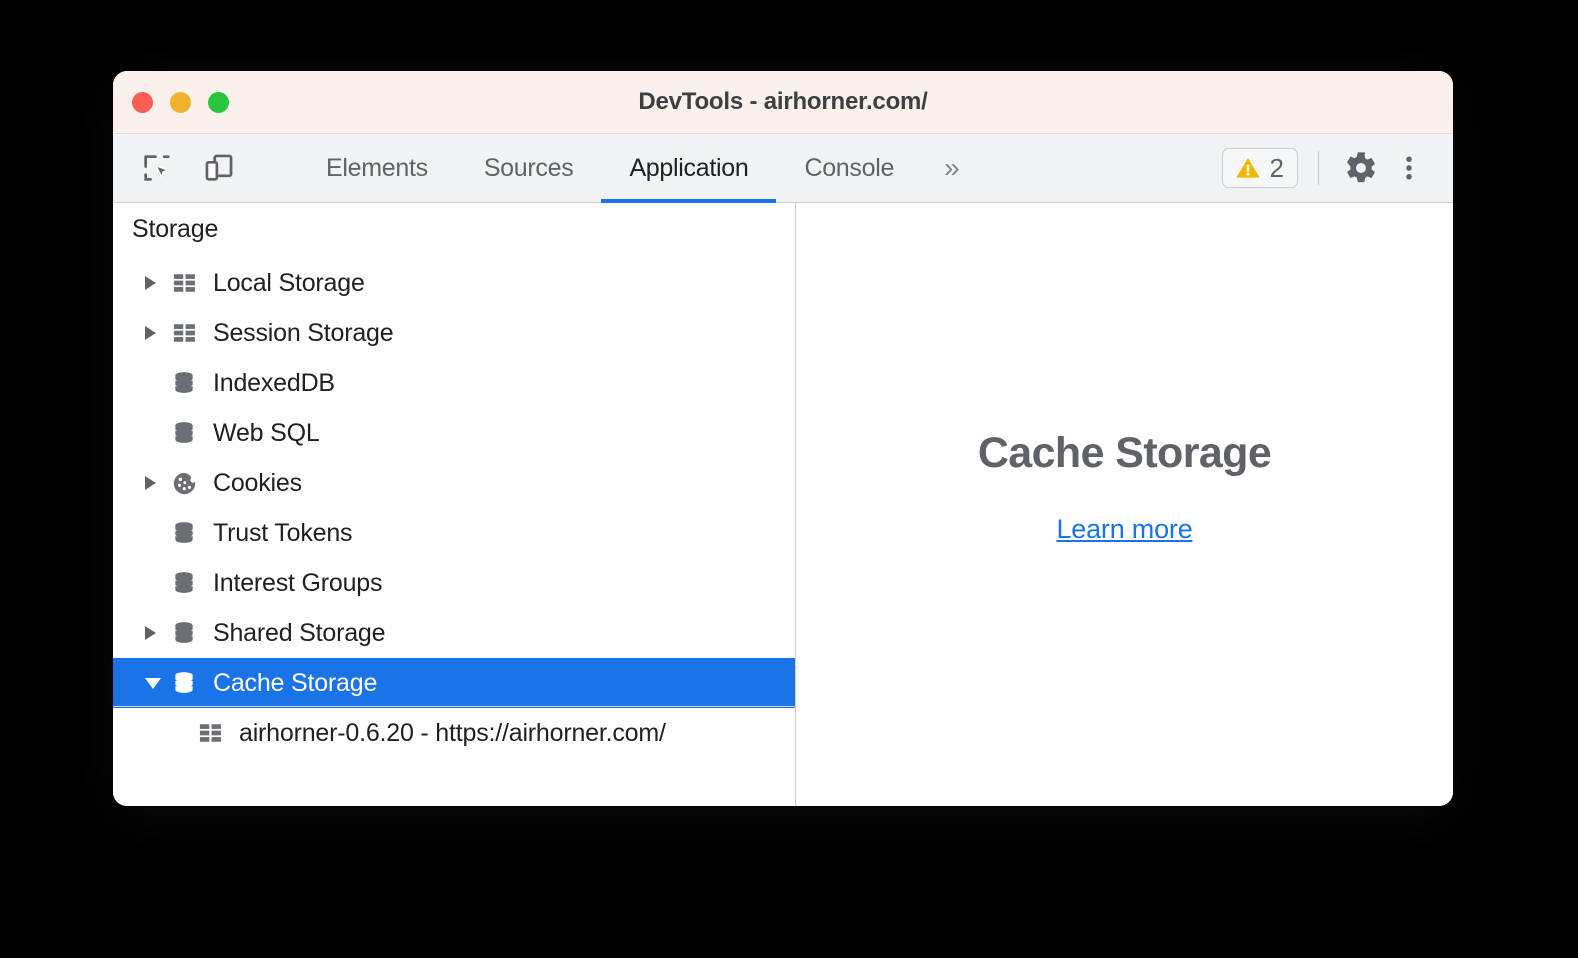  Describe the element at coordinates (454, 333) in the screenshot. I see `sidebar-item-session-storage: Session Storage` at that location.